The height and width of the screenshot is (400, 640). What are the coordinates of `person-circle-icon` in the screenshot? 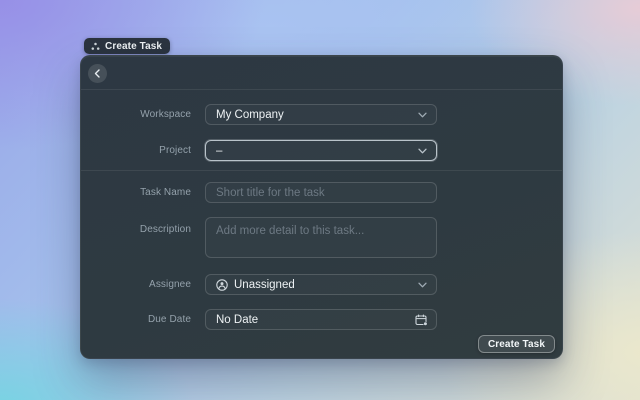 It's located at (222, 284).